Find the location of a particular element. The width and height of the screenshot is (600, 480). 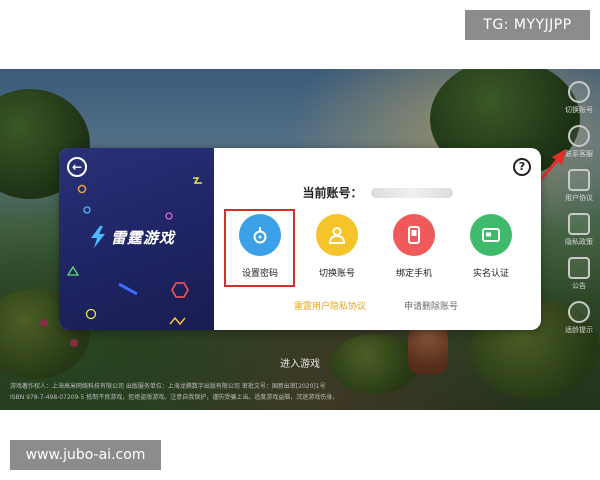

rail-switch-account: 切换账号 is located at coordinates (579, 98).